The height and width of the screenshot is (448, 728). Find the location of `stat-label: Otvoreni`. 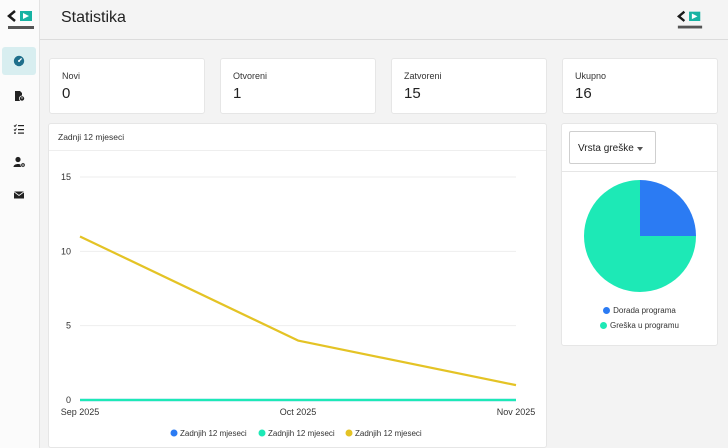

stat-label: Otvoreni is located at coordinates (250, 76).